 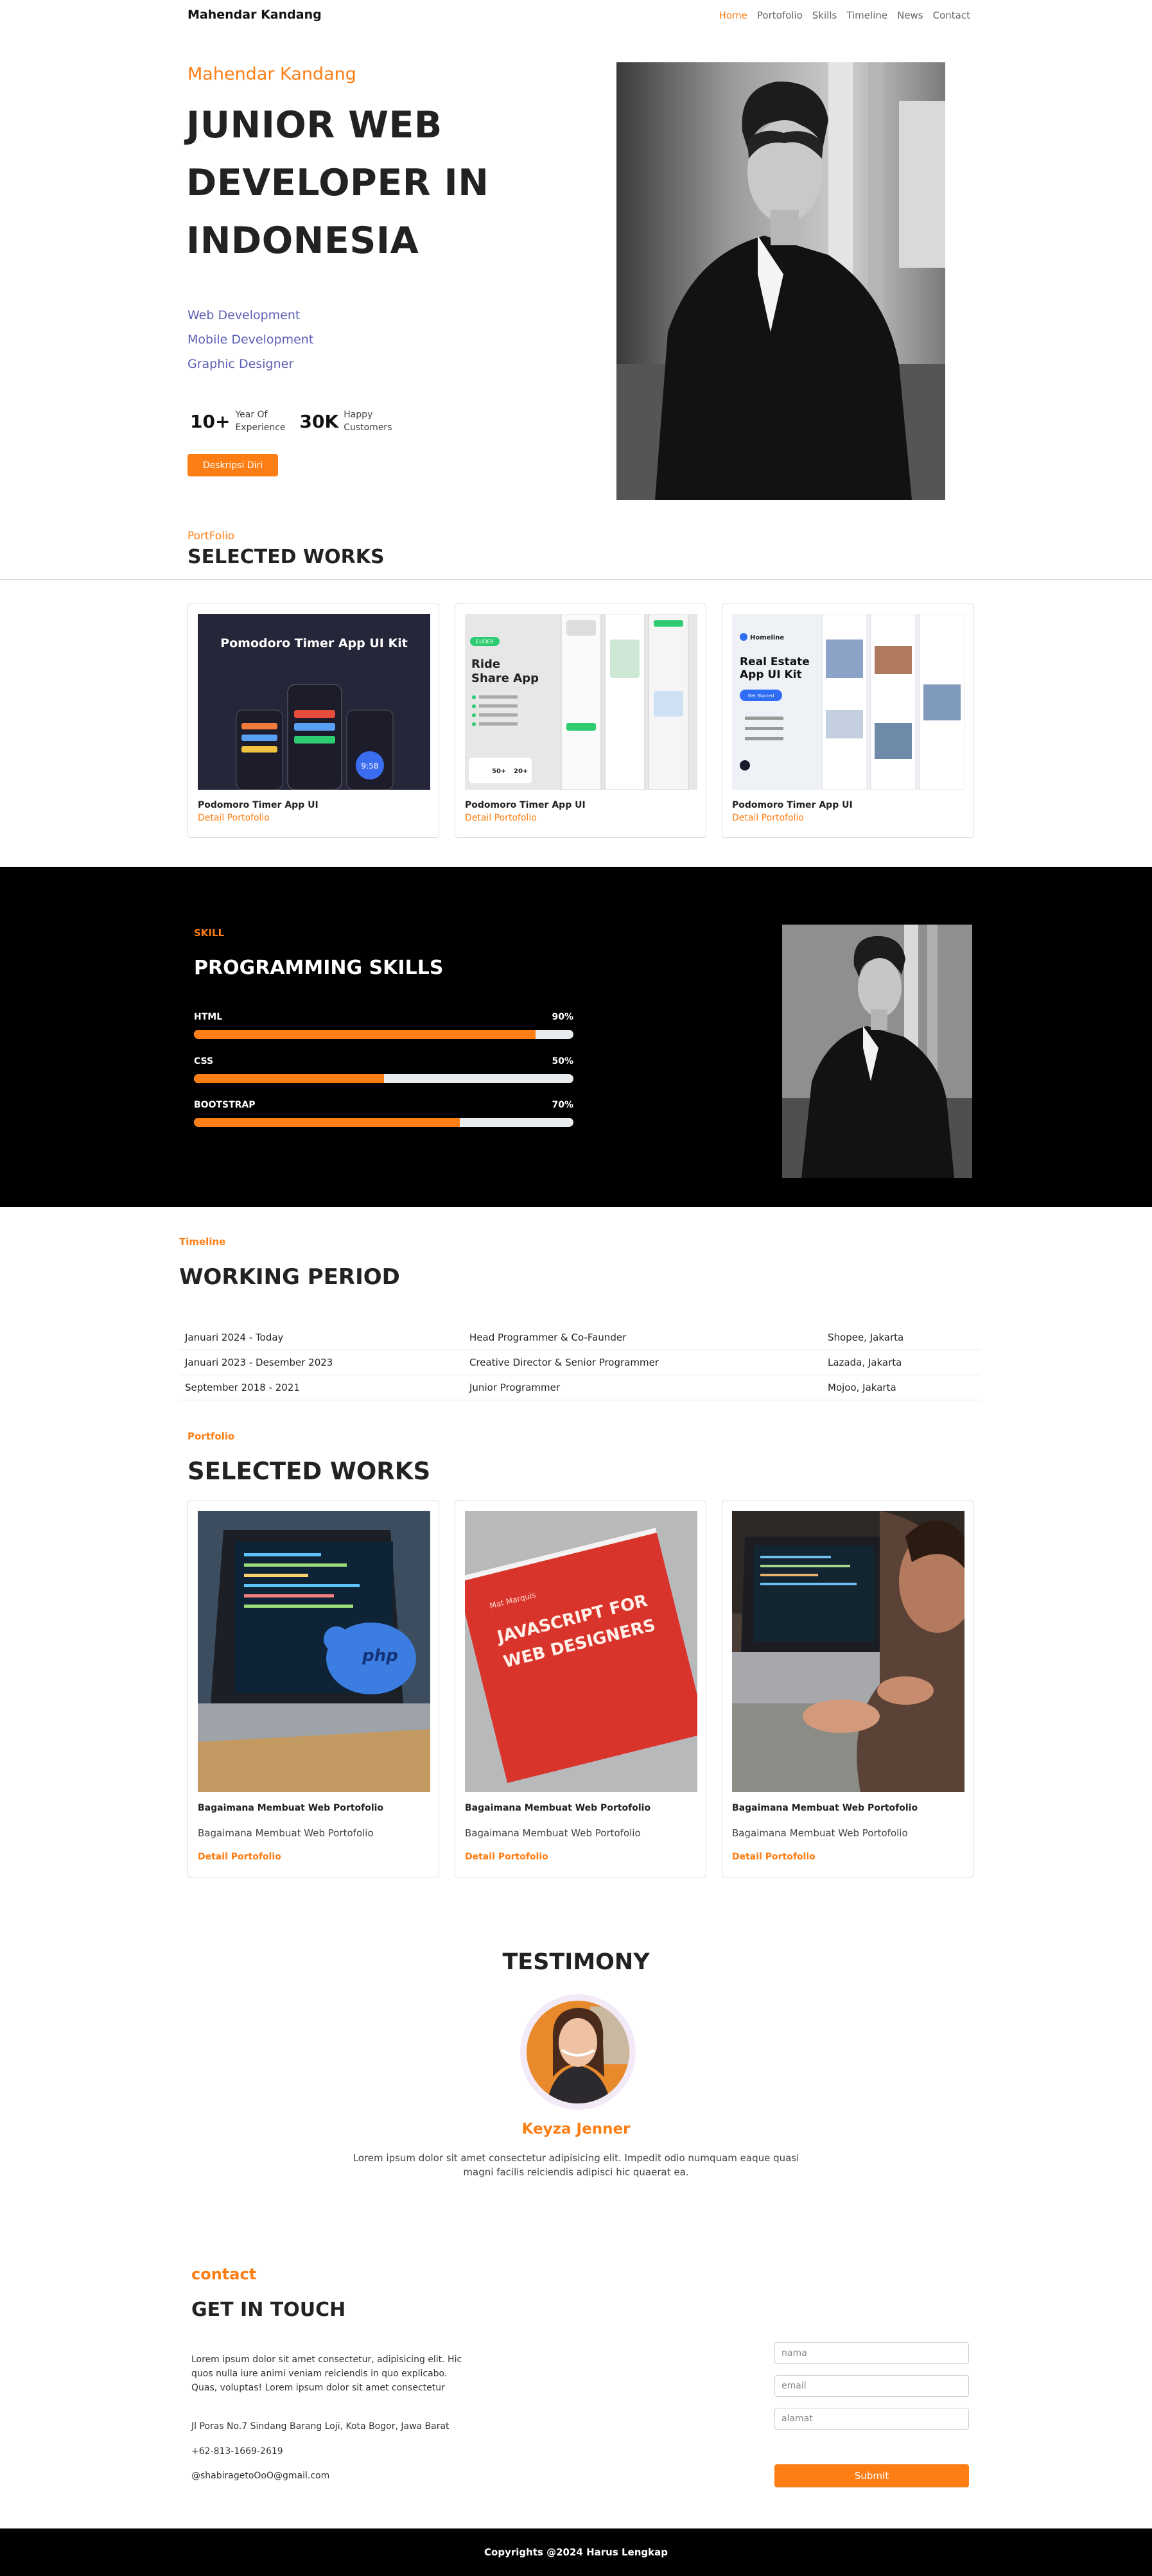 What do you see at coordinates (211, 1436) in the screenshot?
I see `portfolio2-eyebrow: Portfolio` at bounding box center [211, 1436].